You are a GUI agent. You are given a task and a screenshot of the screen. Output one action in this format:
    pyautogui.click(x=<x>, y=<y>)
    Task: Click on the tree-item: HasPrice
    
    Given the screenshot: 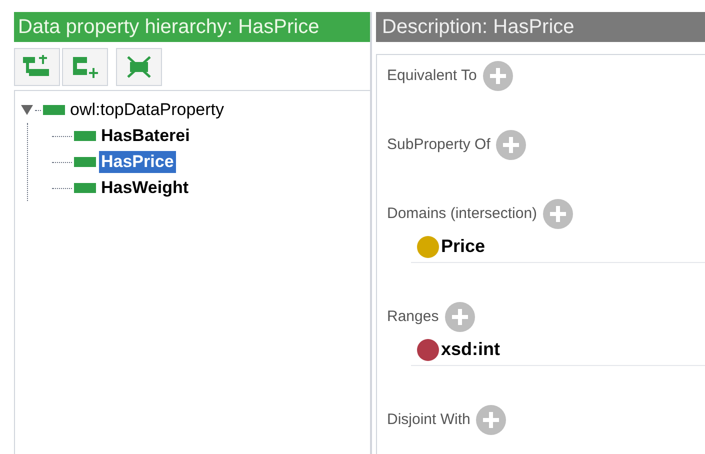 What is the action you would take?
    pyautogui.click(x=137, y=162)
    